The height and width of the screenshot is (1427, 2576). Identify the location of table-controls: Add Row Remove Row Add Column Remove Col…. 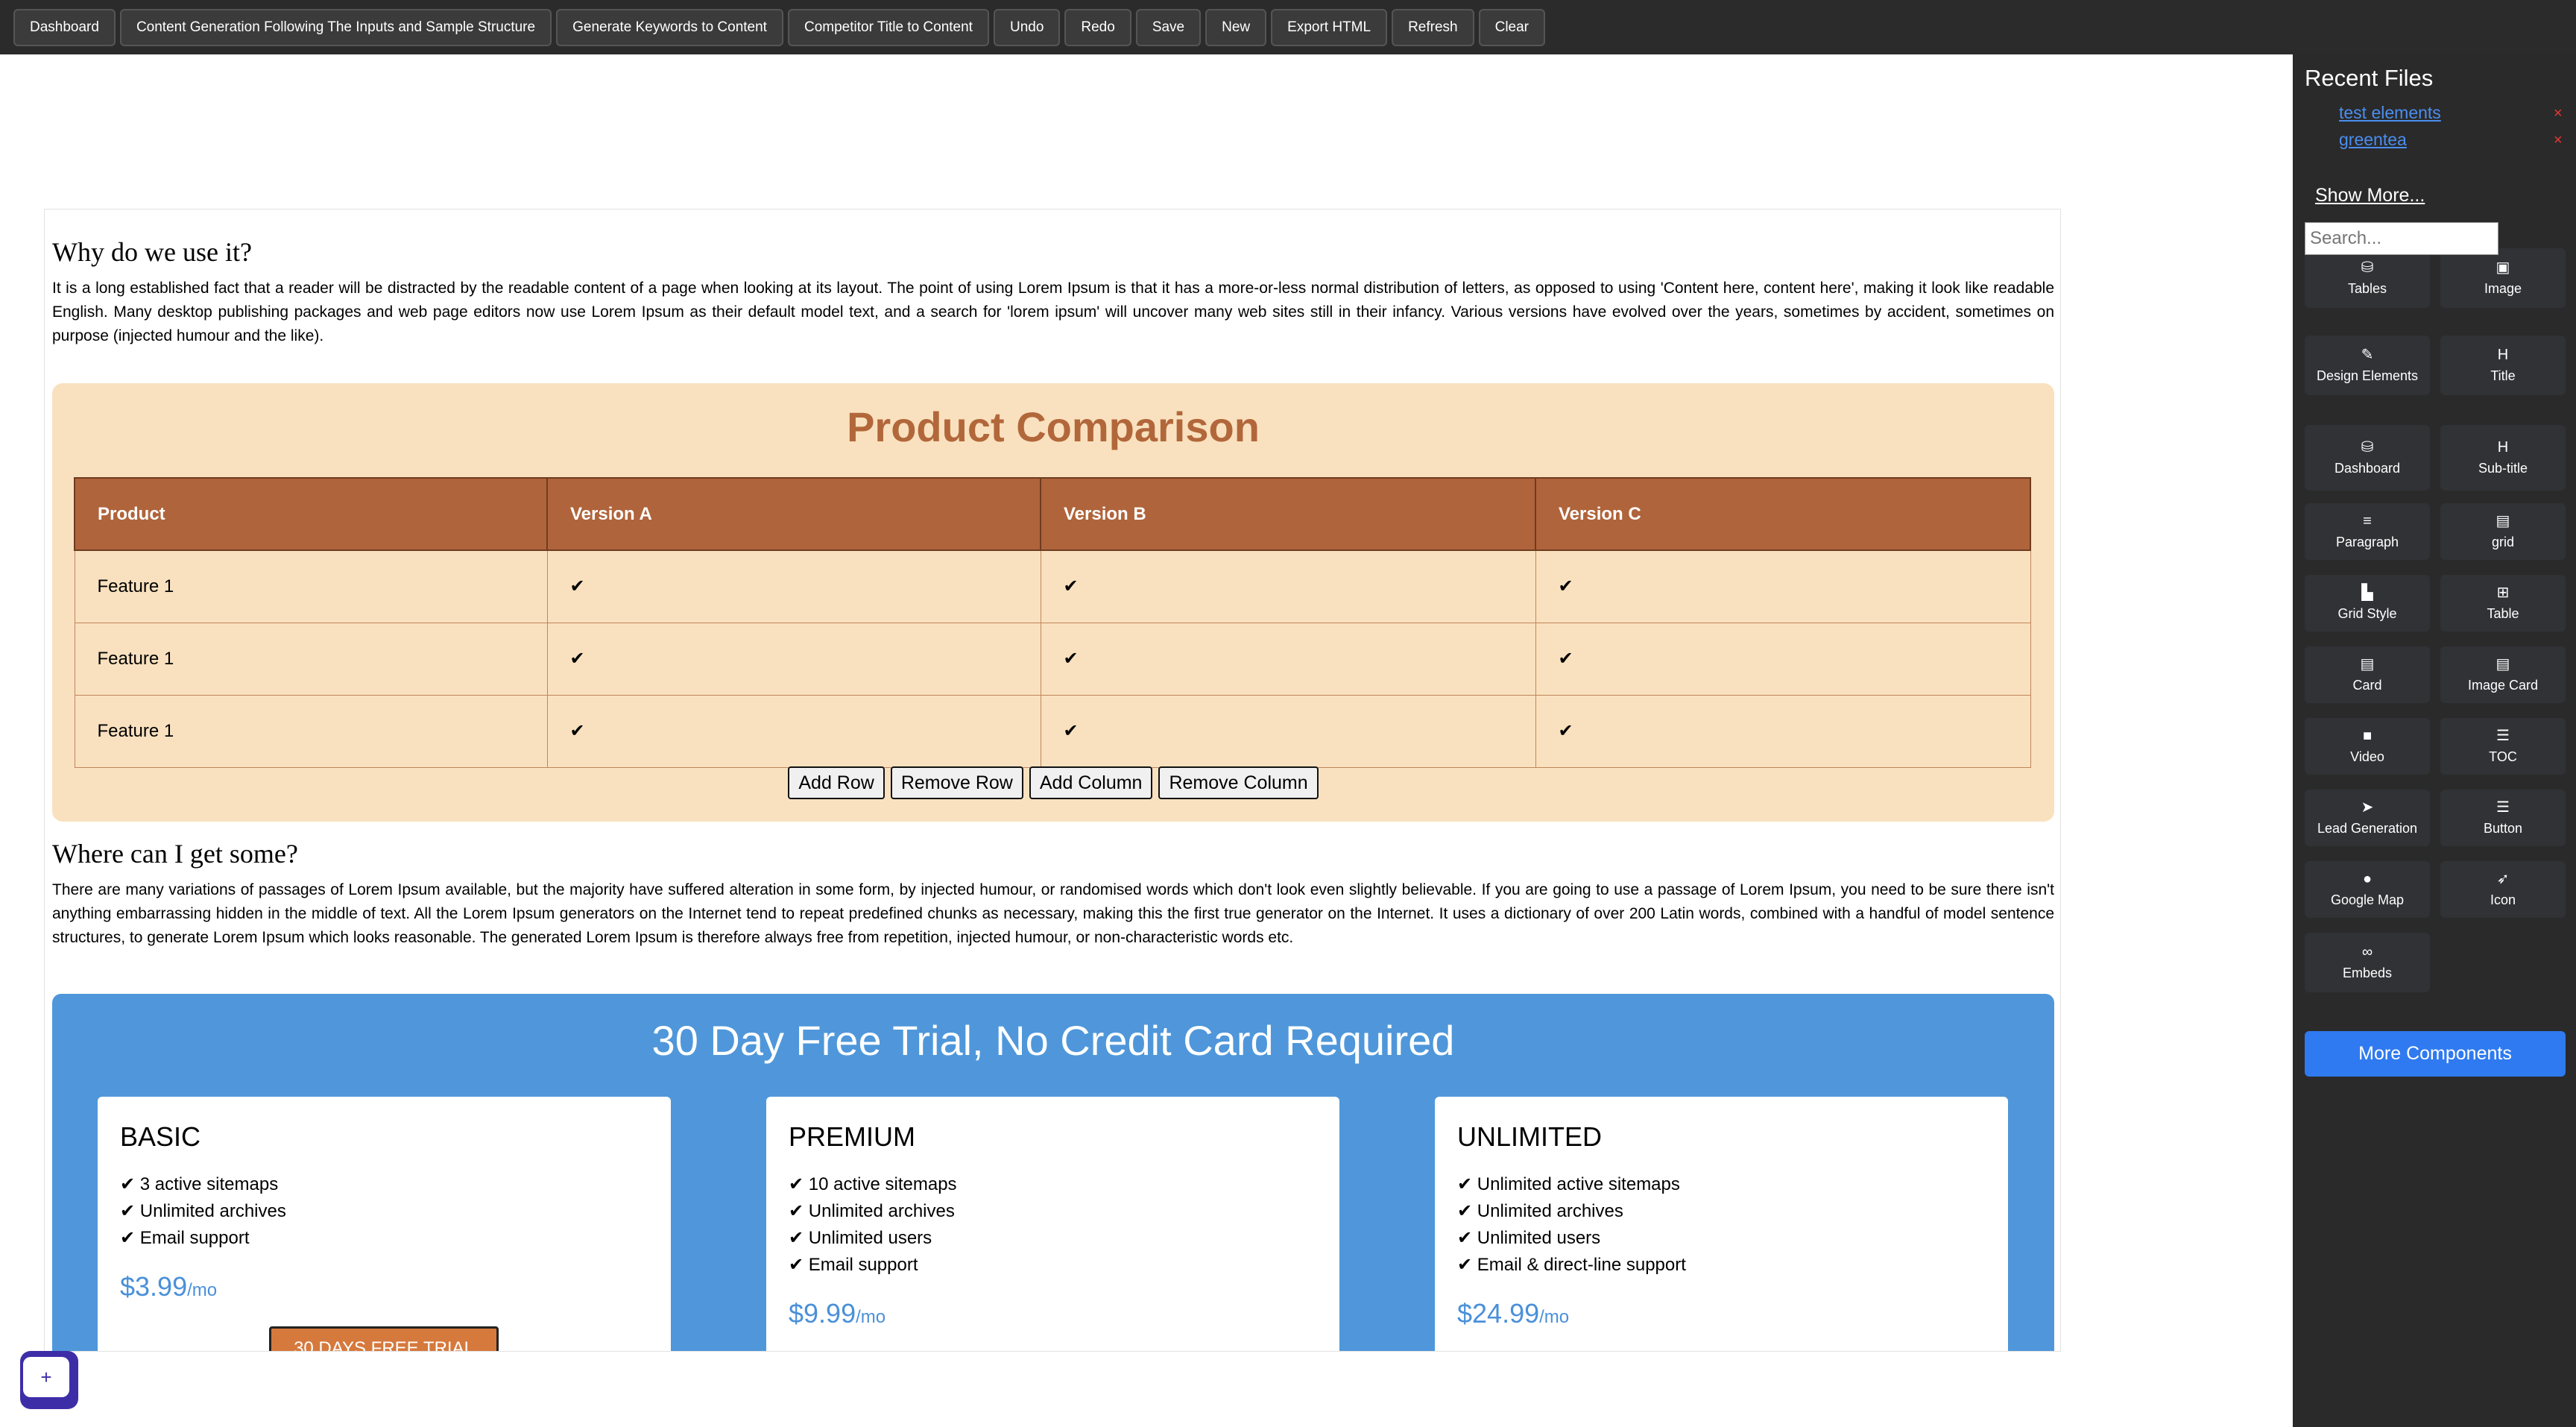
(1053, 782).